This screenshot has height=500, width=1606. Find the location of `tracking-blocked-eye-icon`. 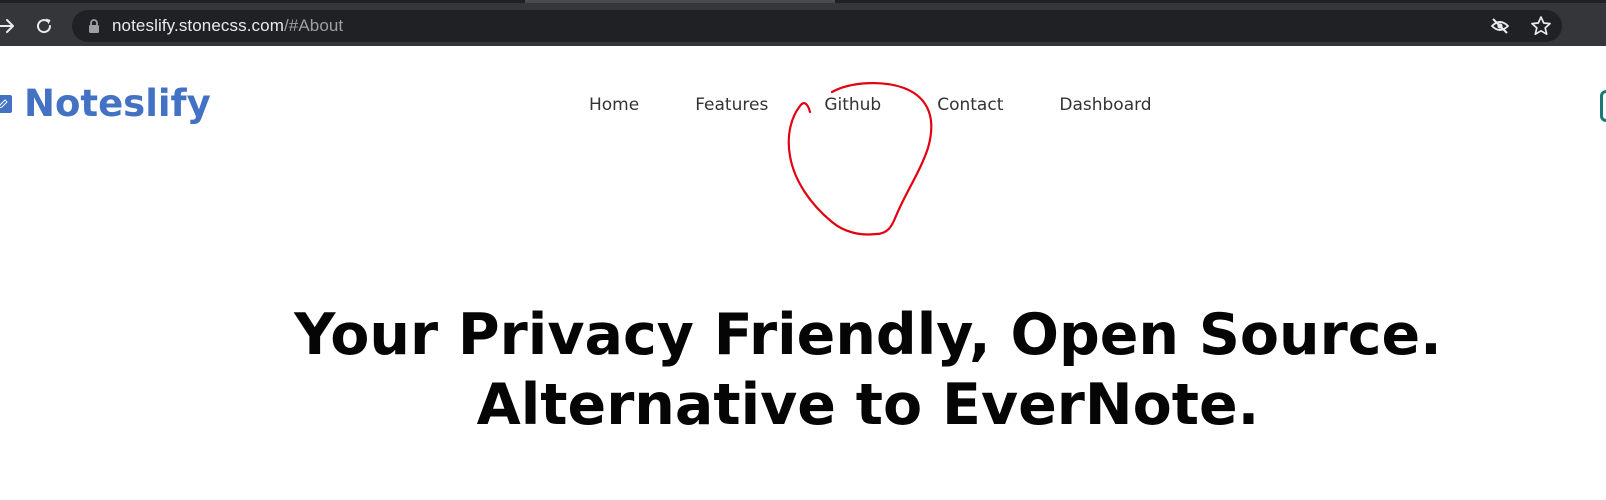

tracking-blocked-eye-icon is located at coordinates (1500, 26).